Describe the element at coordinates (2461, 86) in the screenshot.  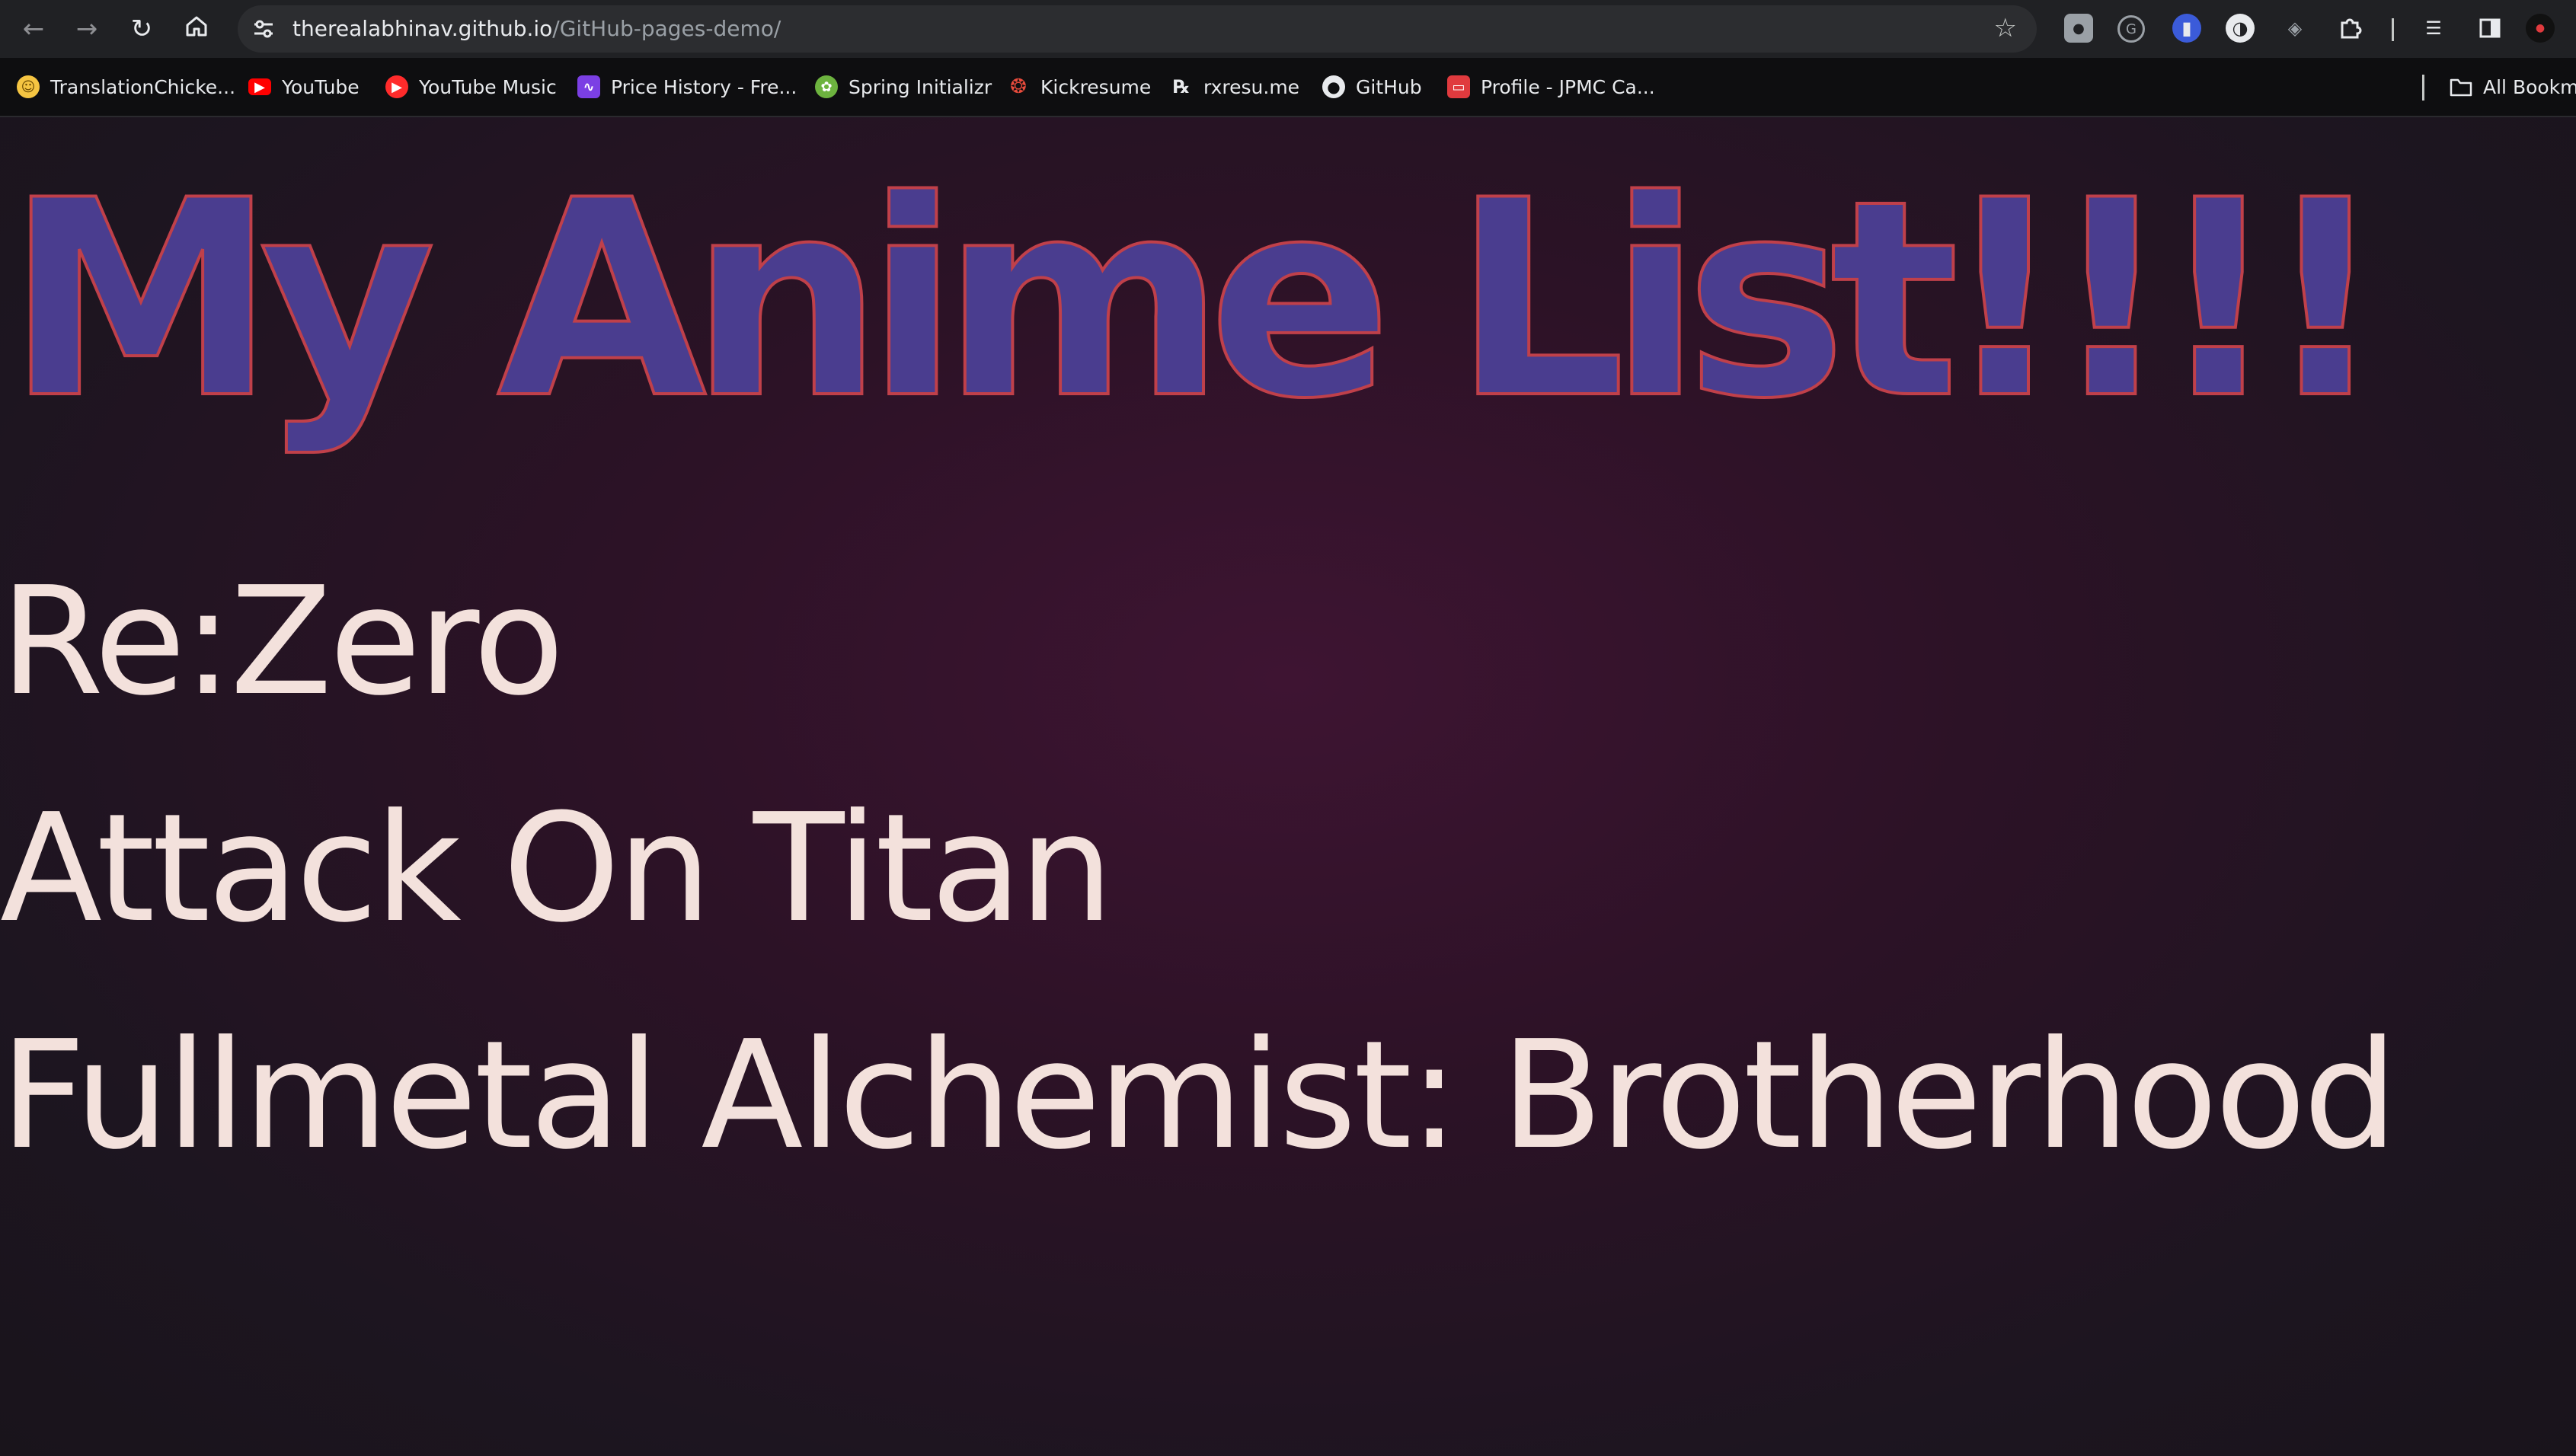
I see `folder-icon` at that location.